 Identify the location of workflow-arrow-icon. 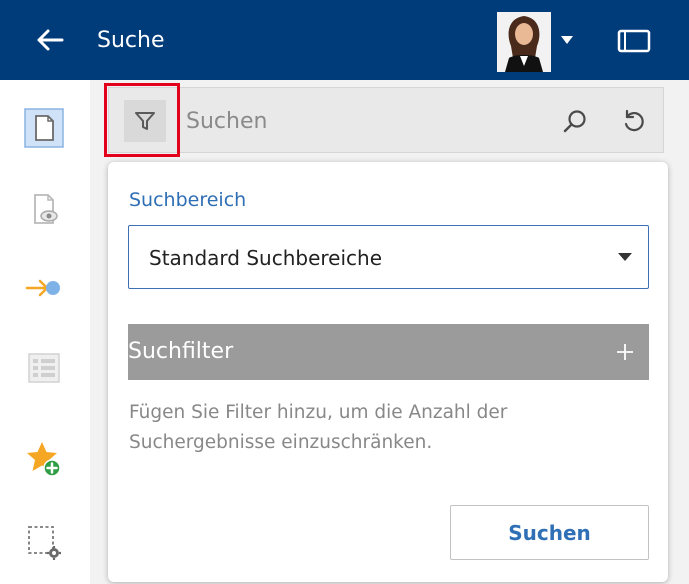
(42, 288).